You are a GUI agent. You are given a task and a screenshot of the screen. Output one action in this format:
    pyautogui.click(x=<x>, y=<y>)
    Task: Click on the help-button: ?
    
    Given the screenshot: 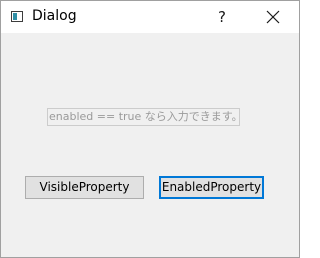 What is the action you would take?
    pyautogui.click(x=222, y=17)
    